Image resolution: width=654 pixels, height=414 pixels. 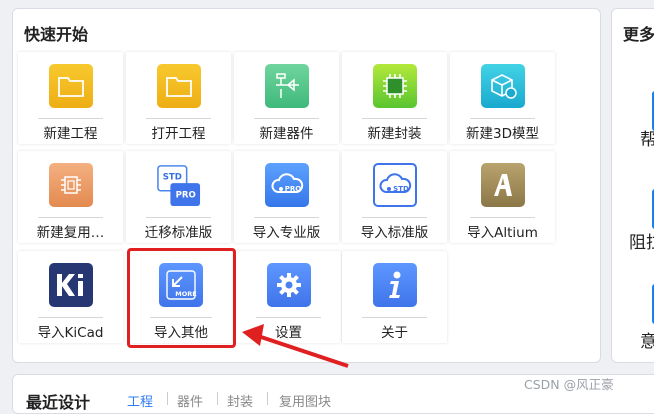 What do you see at coordinates (502, 185) in the screenshot?
I see `altium-logo-icon` at bounding box center [502, 185].